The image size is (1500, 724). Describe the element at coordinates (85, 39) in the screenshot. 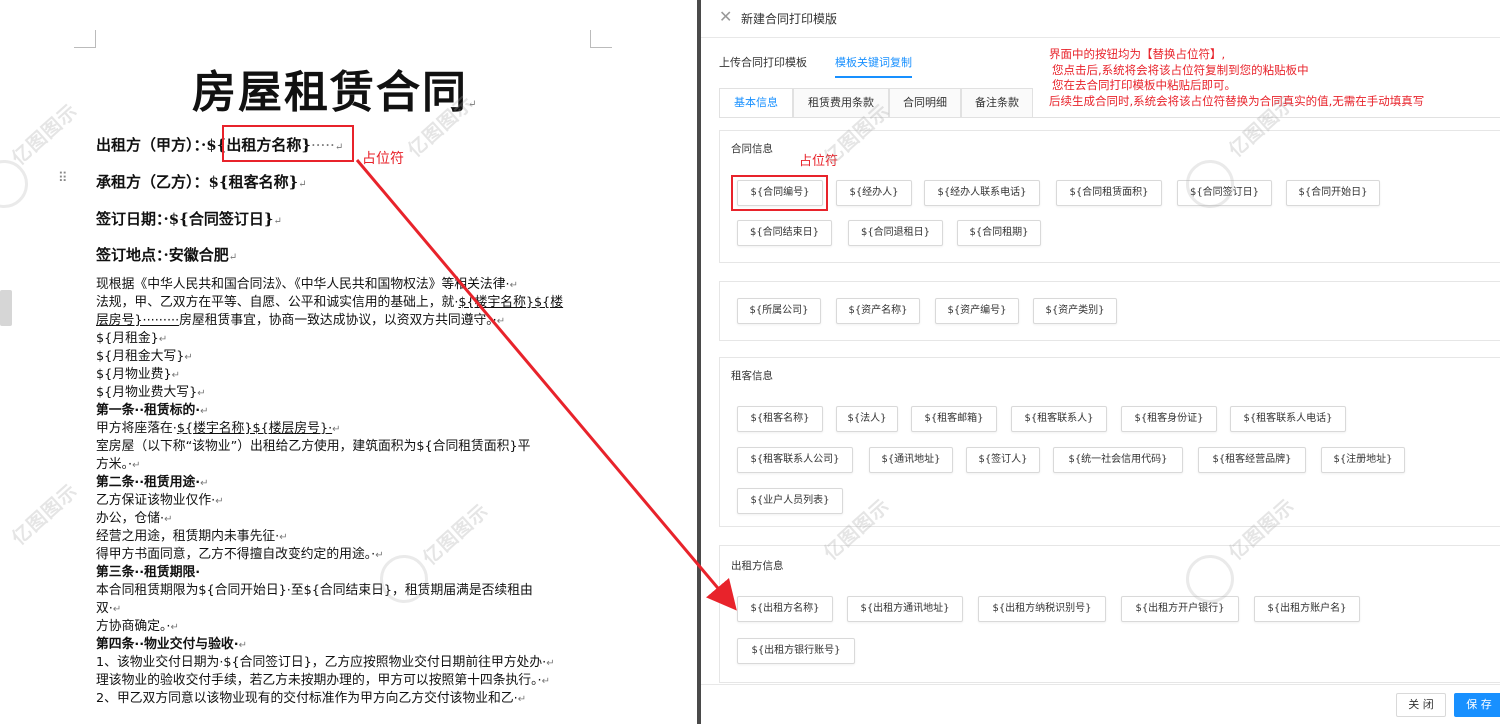

I see `crop-mark-top-left` at that location.